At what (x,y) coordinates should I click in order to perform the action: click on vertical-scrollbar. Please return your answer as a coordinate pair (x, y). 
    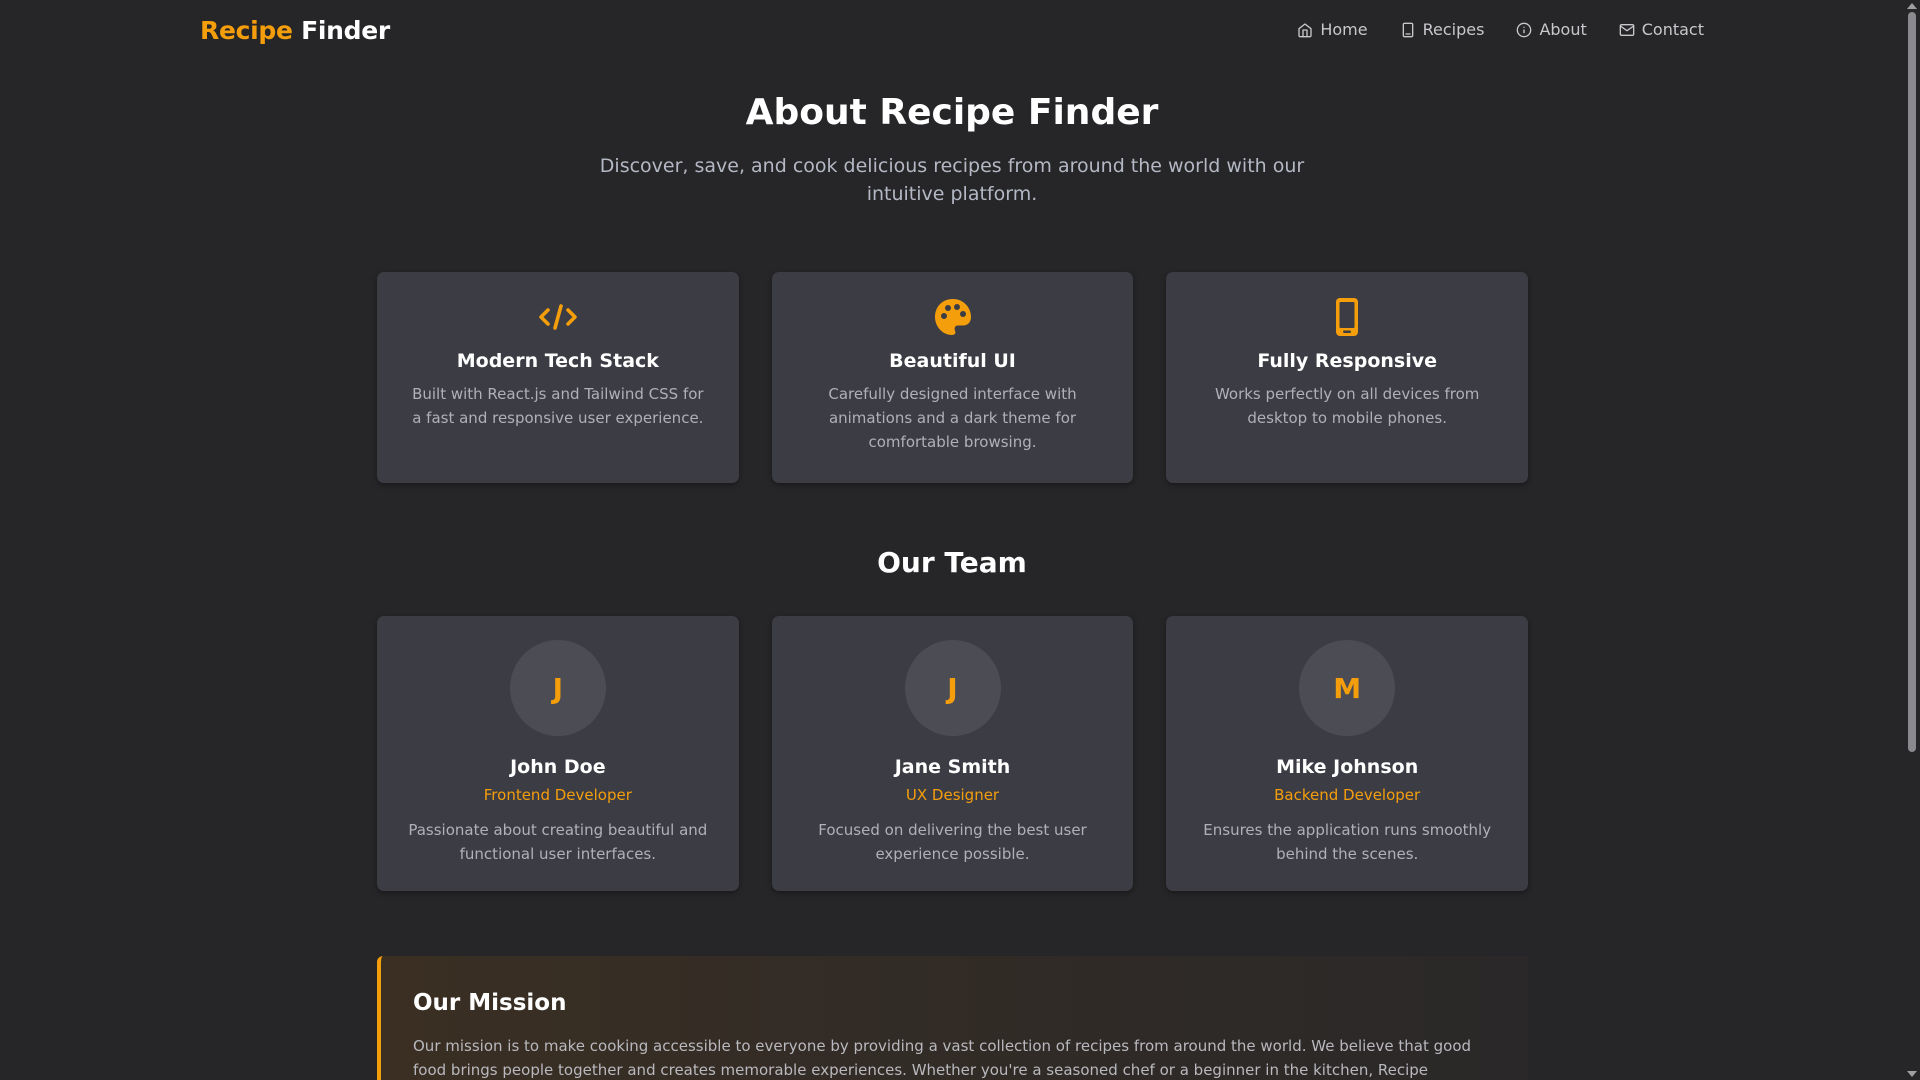
    Looking at the image, I should click on (1911, 540).